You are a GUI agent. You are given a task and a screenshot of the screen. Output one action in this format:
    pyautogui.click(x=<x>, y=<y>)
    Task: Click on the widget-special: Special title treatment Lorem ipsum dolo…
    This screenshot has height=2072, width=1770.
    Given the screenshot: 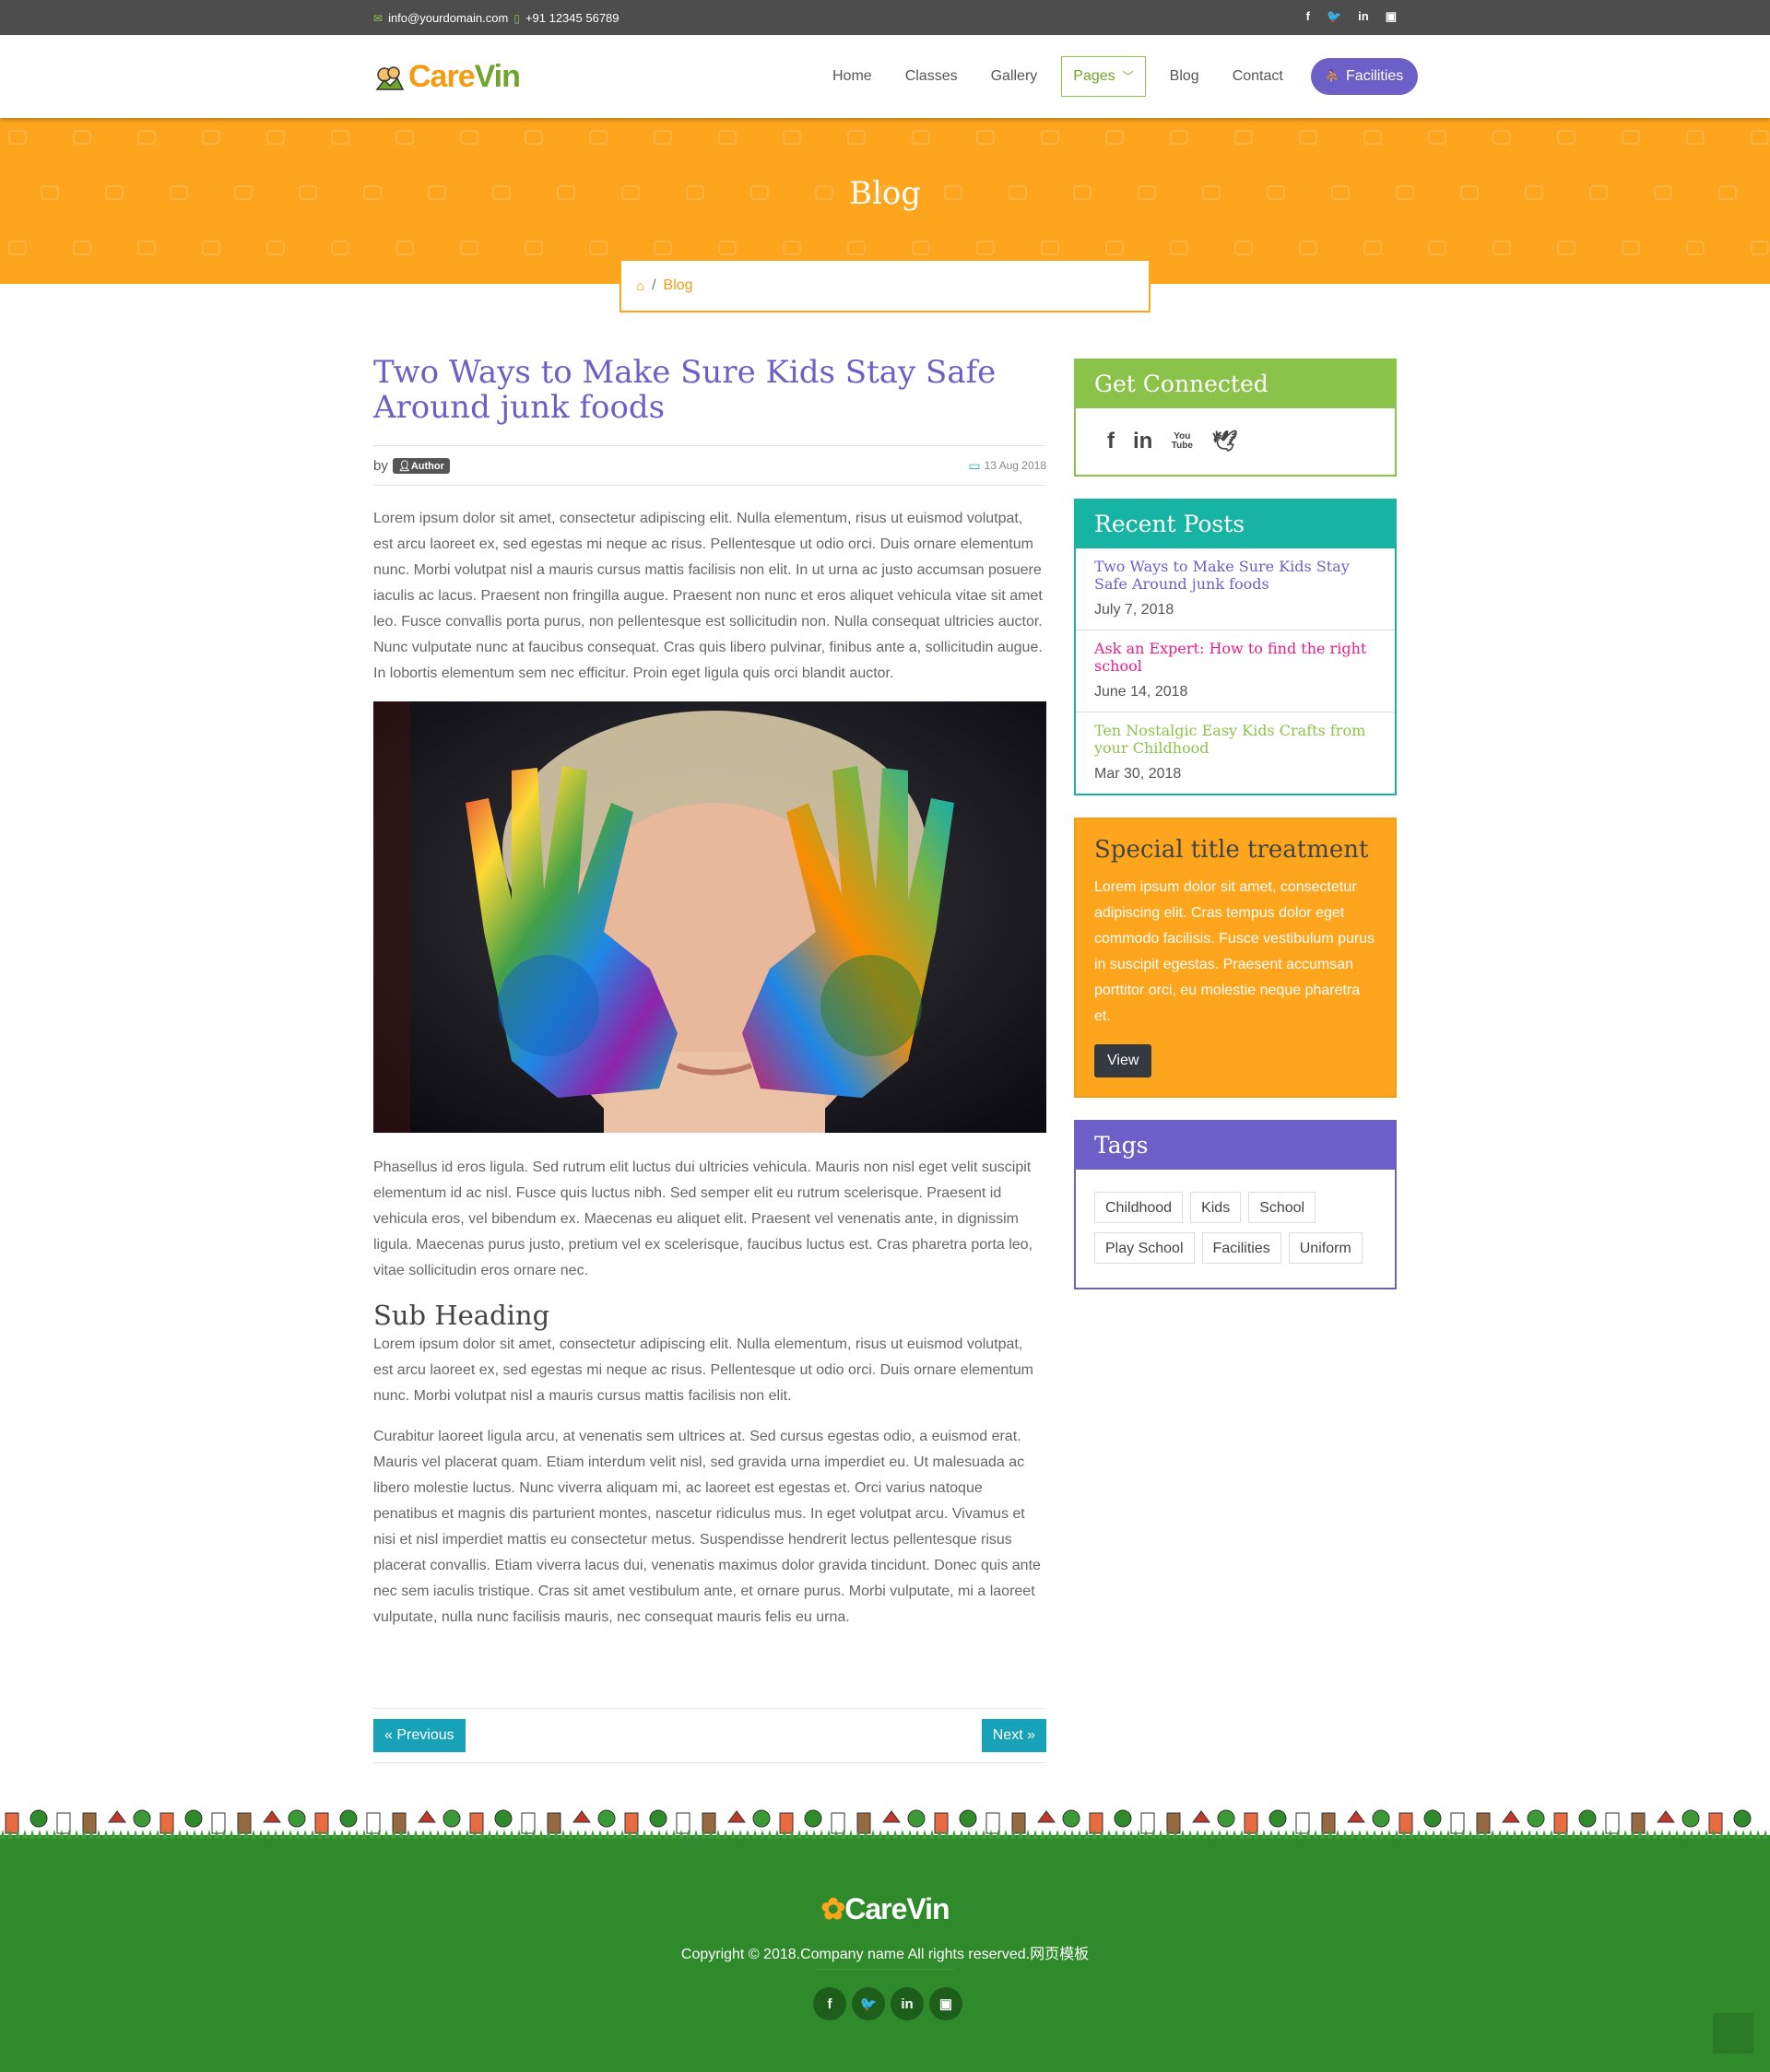 What is the action you would take?
    pyautogui.click(x=1235, y=958)
    